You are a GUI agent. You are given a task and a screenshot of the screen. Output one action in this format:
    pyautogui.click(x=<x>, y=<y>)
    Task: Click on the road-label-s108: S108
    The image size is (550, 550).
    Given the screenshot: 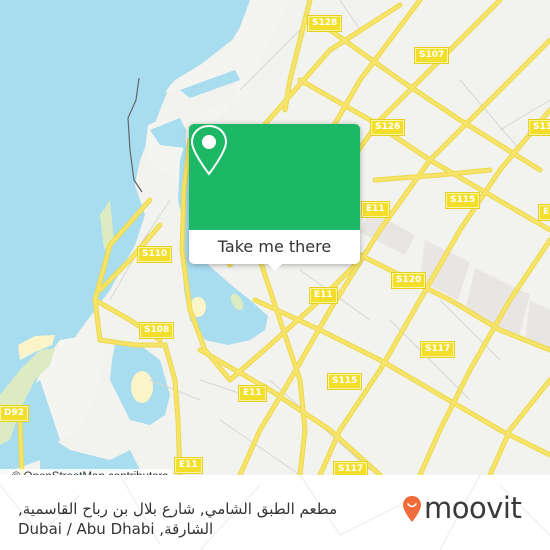 What is the action you would take?
    pyautogui.click(x=156, y=330)
    